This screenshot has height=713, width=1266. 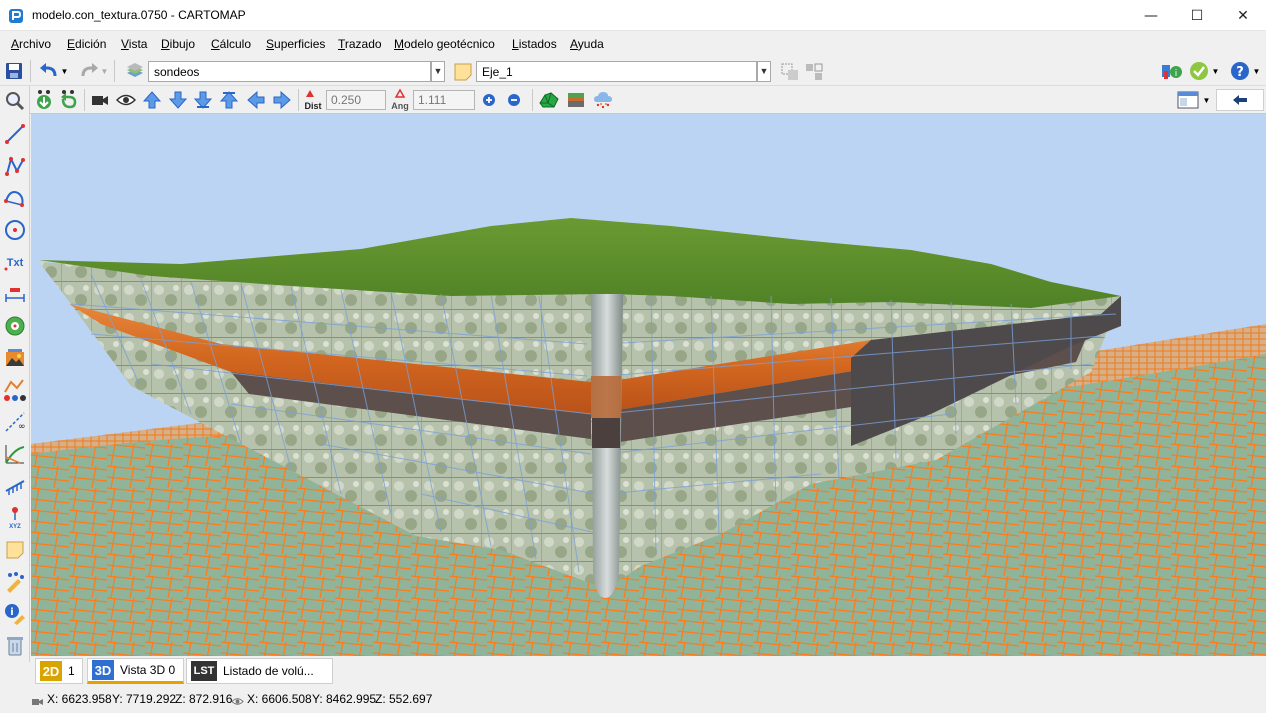 I want to click on maximize-button: ☐, so click(x=1197, y=15).